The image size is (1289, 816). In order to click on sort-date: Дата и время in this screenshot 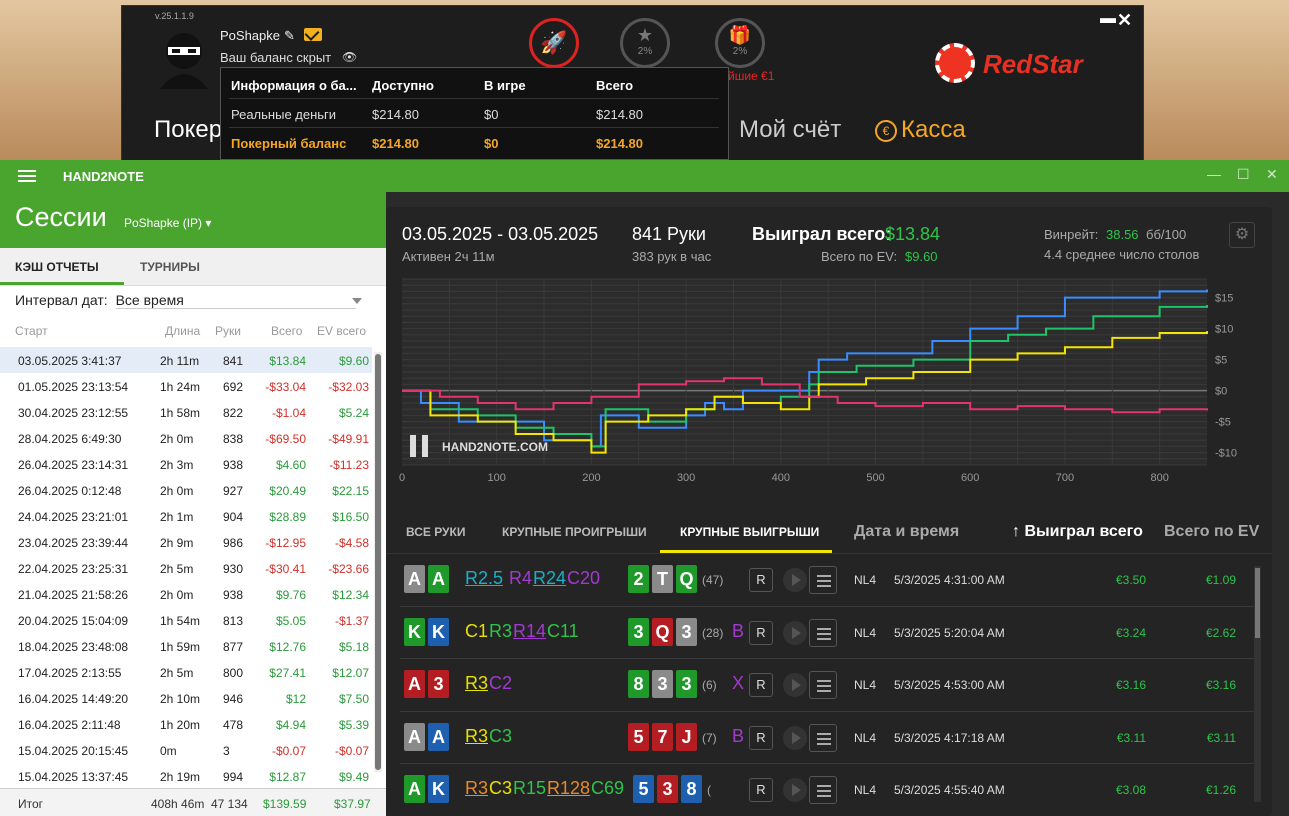, I will do `click(906, 532)`.